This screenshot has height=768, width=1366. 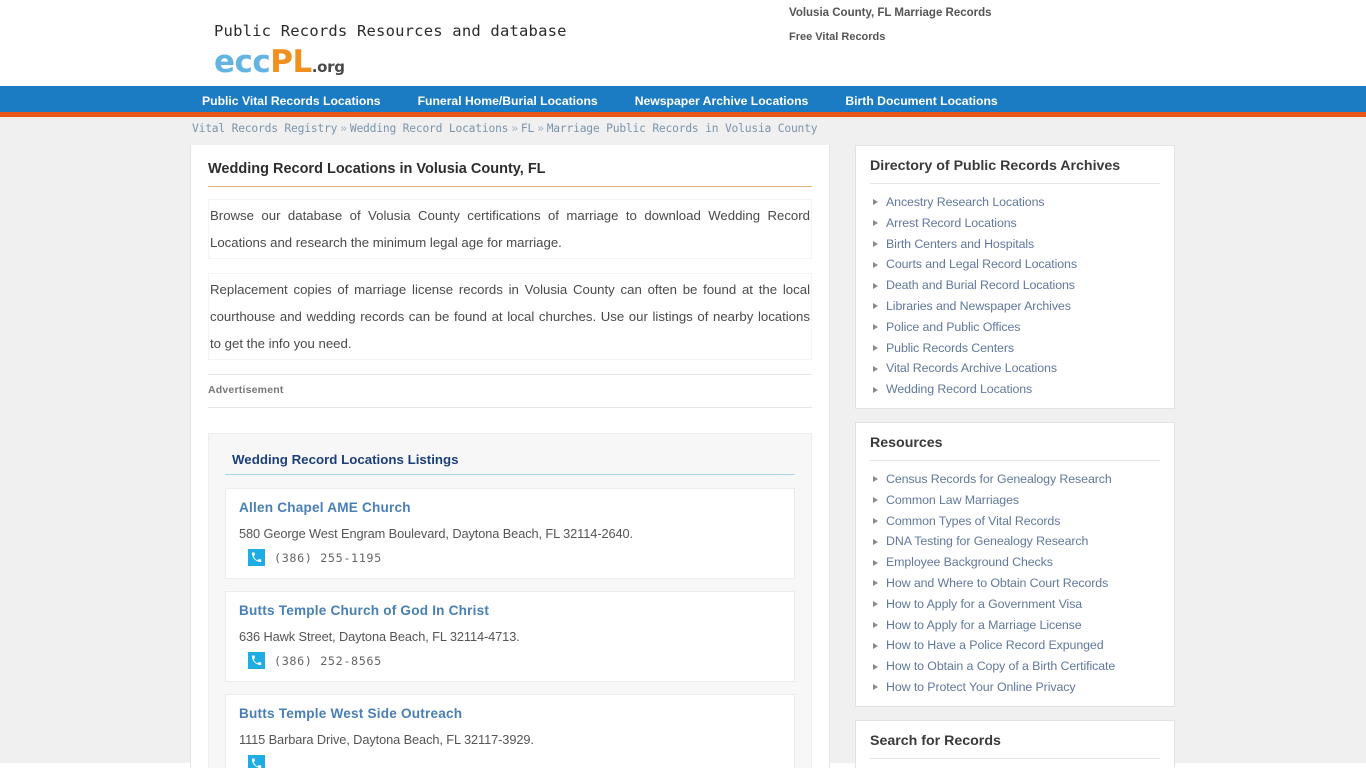 What do you see at coordinates (510, 507) in the screenshot?
I see `listing-name: Allen Chapel AME Church` at bounding box center [510, 507].